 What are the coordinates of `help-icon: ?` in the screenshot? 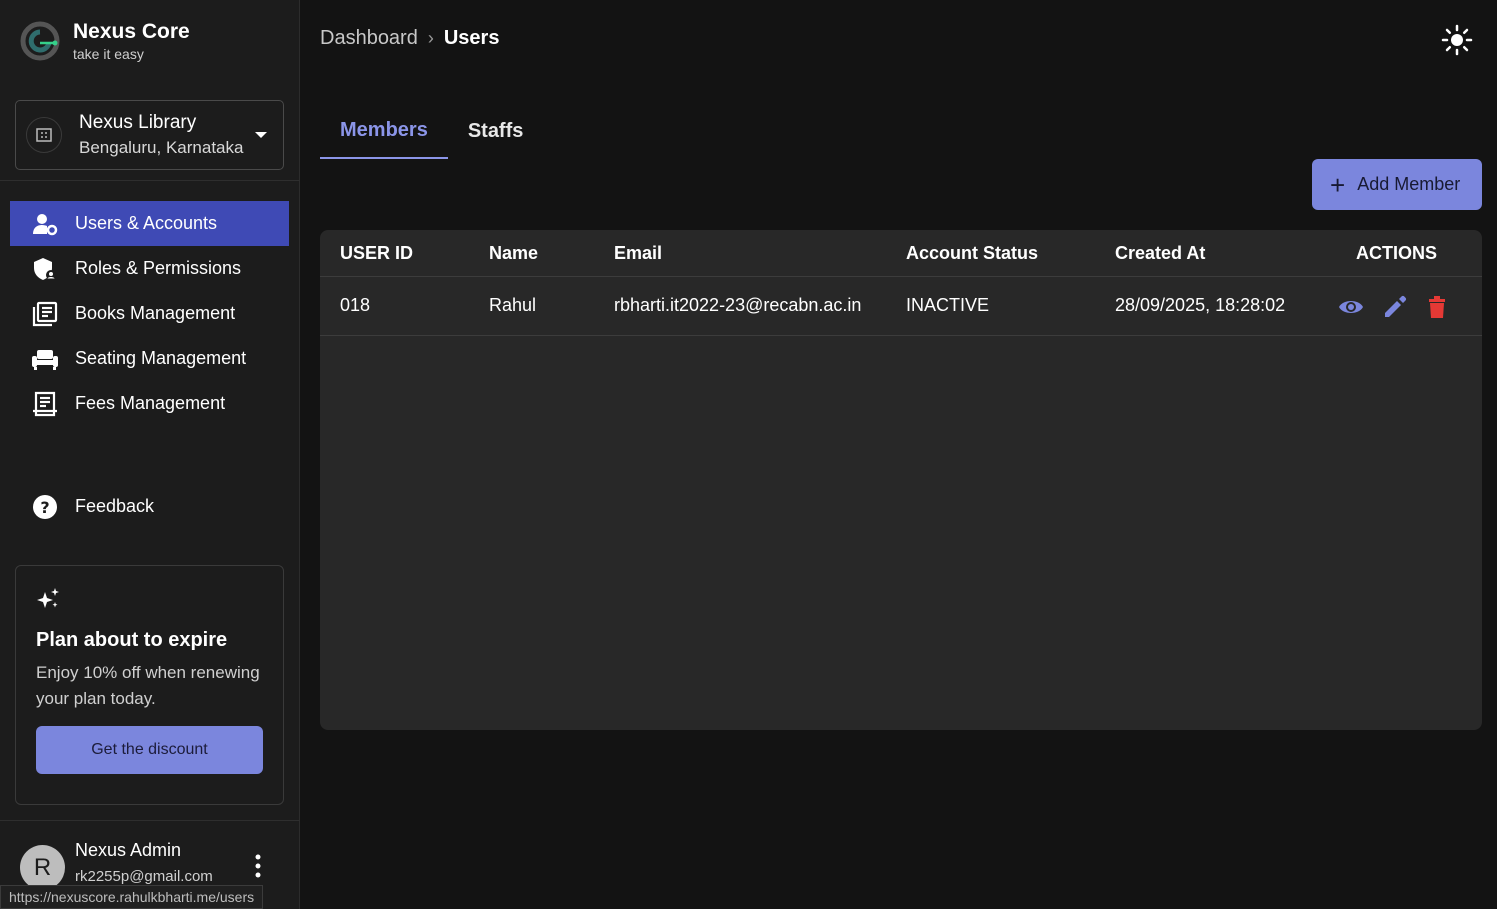 It's located at (45, 507).